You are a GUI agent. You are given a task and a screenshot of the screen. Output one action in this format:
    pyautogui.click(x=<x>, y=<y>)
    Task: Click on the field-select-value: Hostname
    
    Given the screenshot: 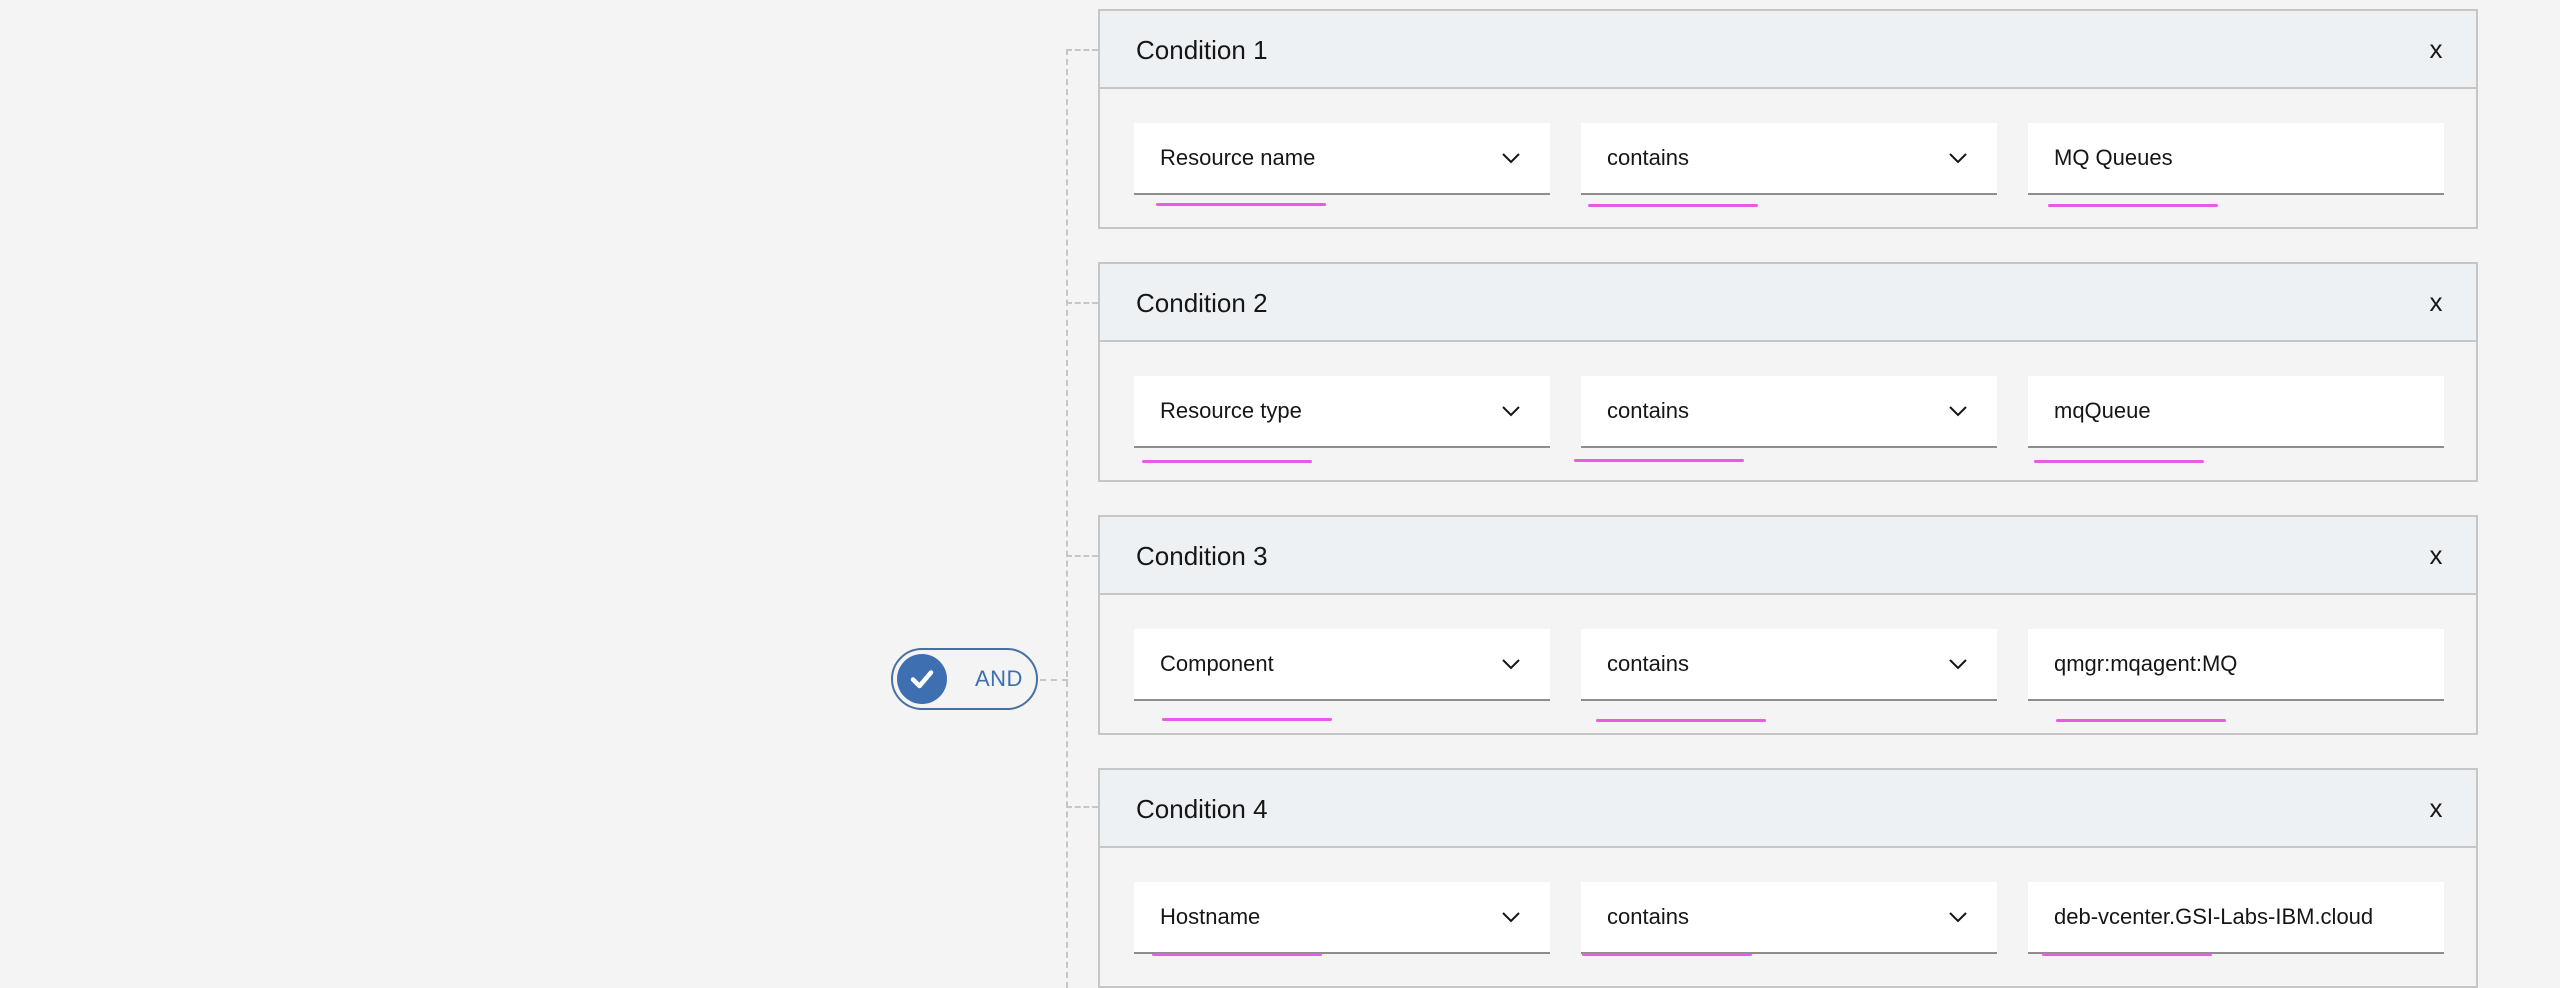 What is the action you would take?
    pyautogui.click(x=1210, y=916)
    